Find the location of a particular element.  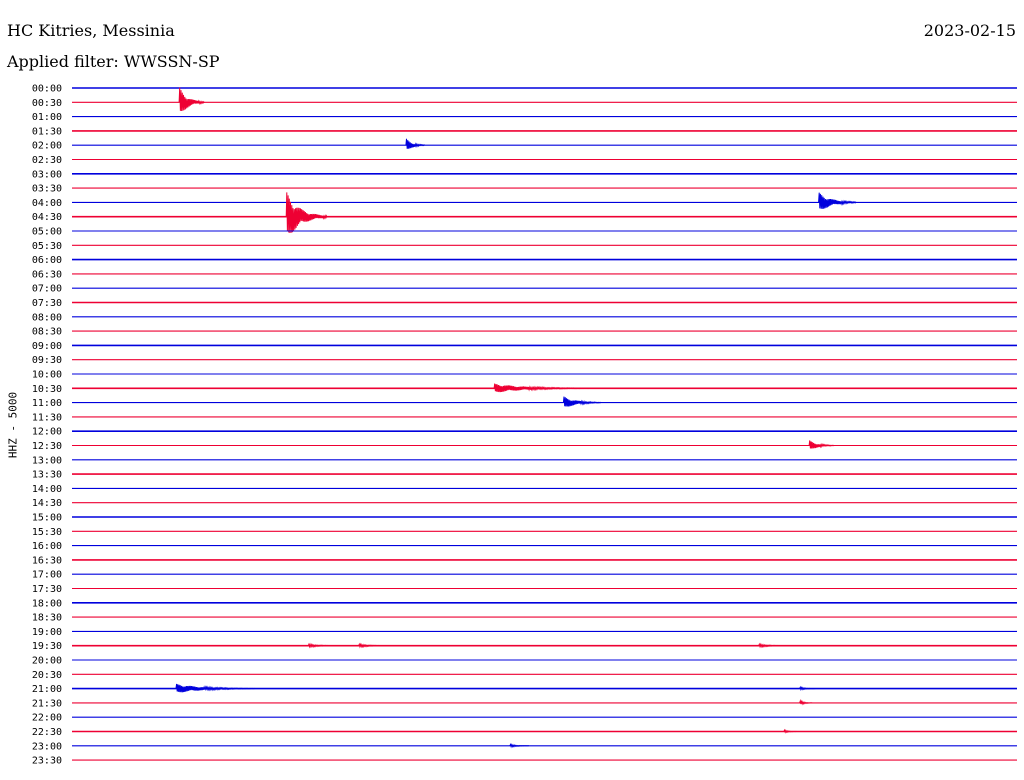

row-label: 16:30 is located at coordinates (47, 560).